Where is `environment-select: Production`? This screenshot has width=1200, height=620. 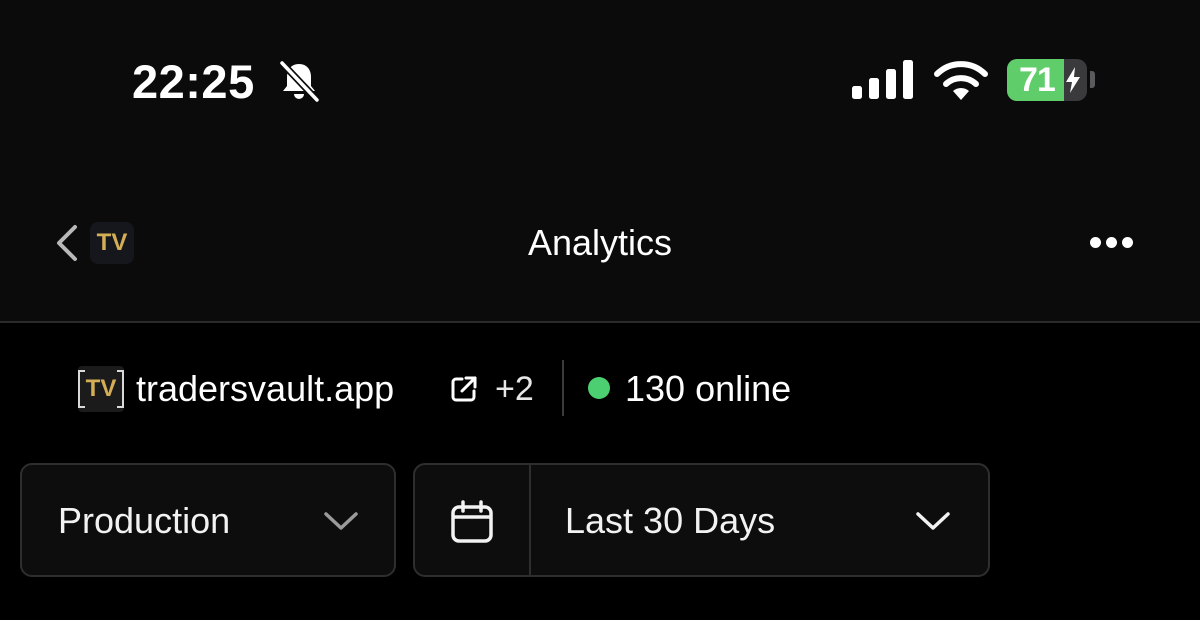
environment-select: Production is located at coordinates (208, 520).